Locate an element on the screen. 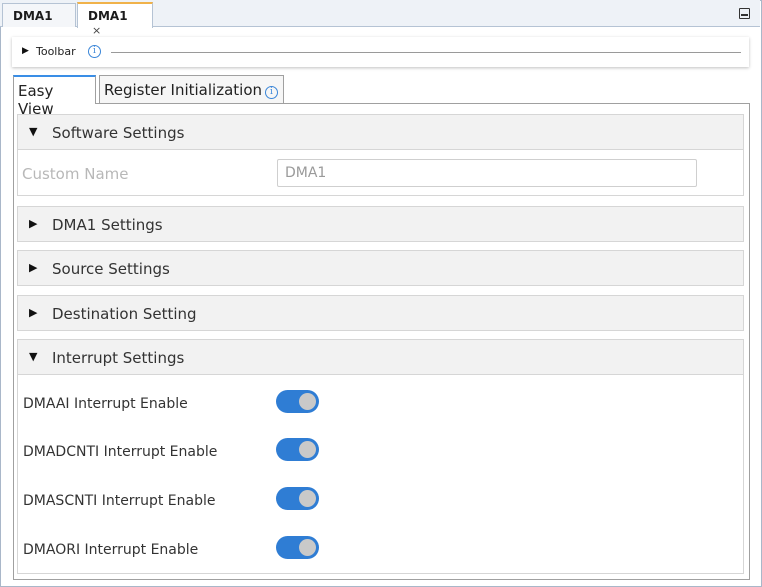  custom-name-input: DMA1 is located at coordinates (487, 173).